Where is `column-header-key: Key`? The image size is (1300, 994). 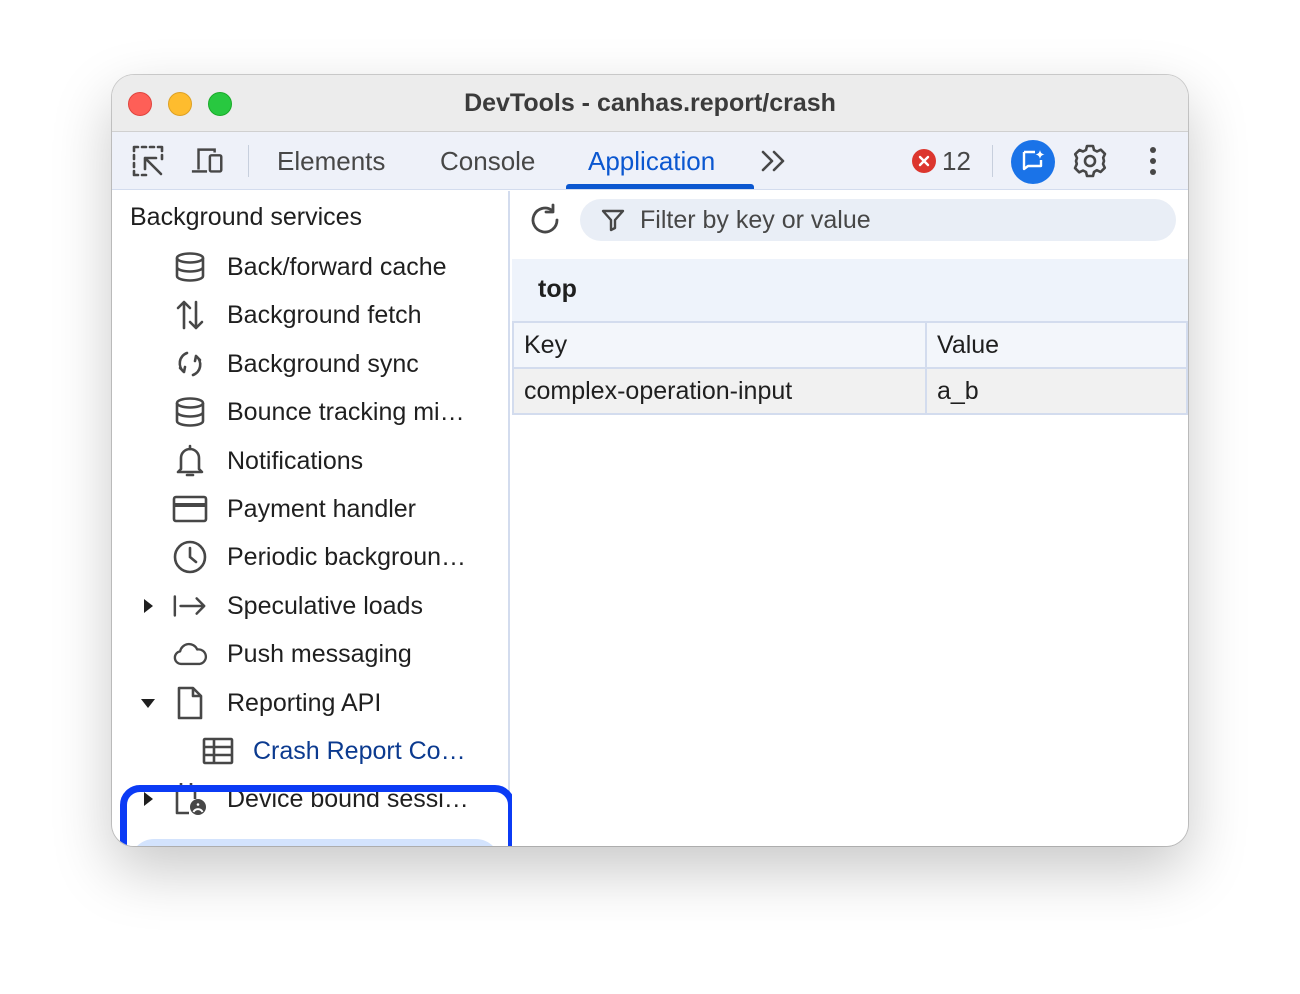 column-header-key: Key is located at coordinates (719, 345).